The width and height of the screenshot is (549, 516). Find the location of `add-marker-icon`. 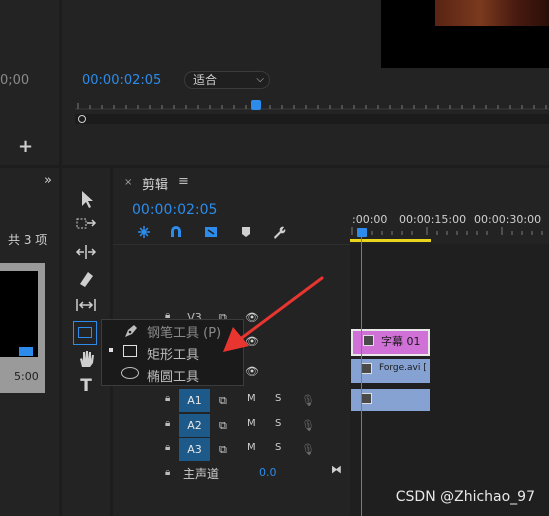

add-marker-icon is located at coordinates (246, 232).